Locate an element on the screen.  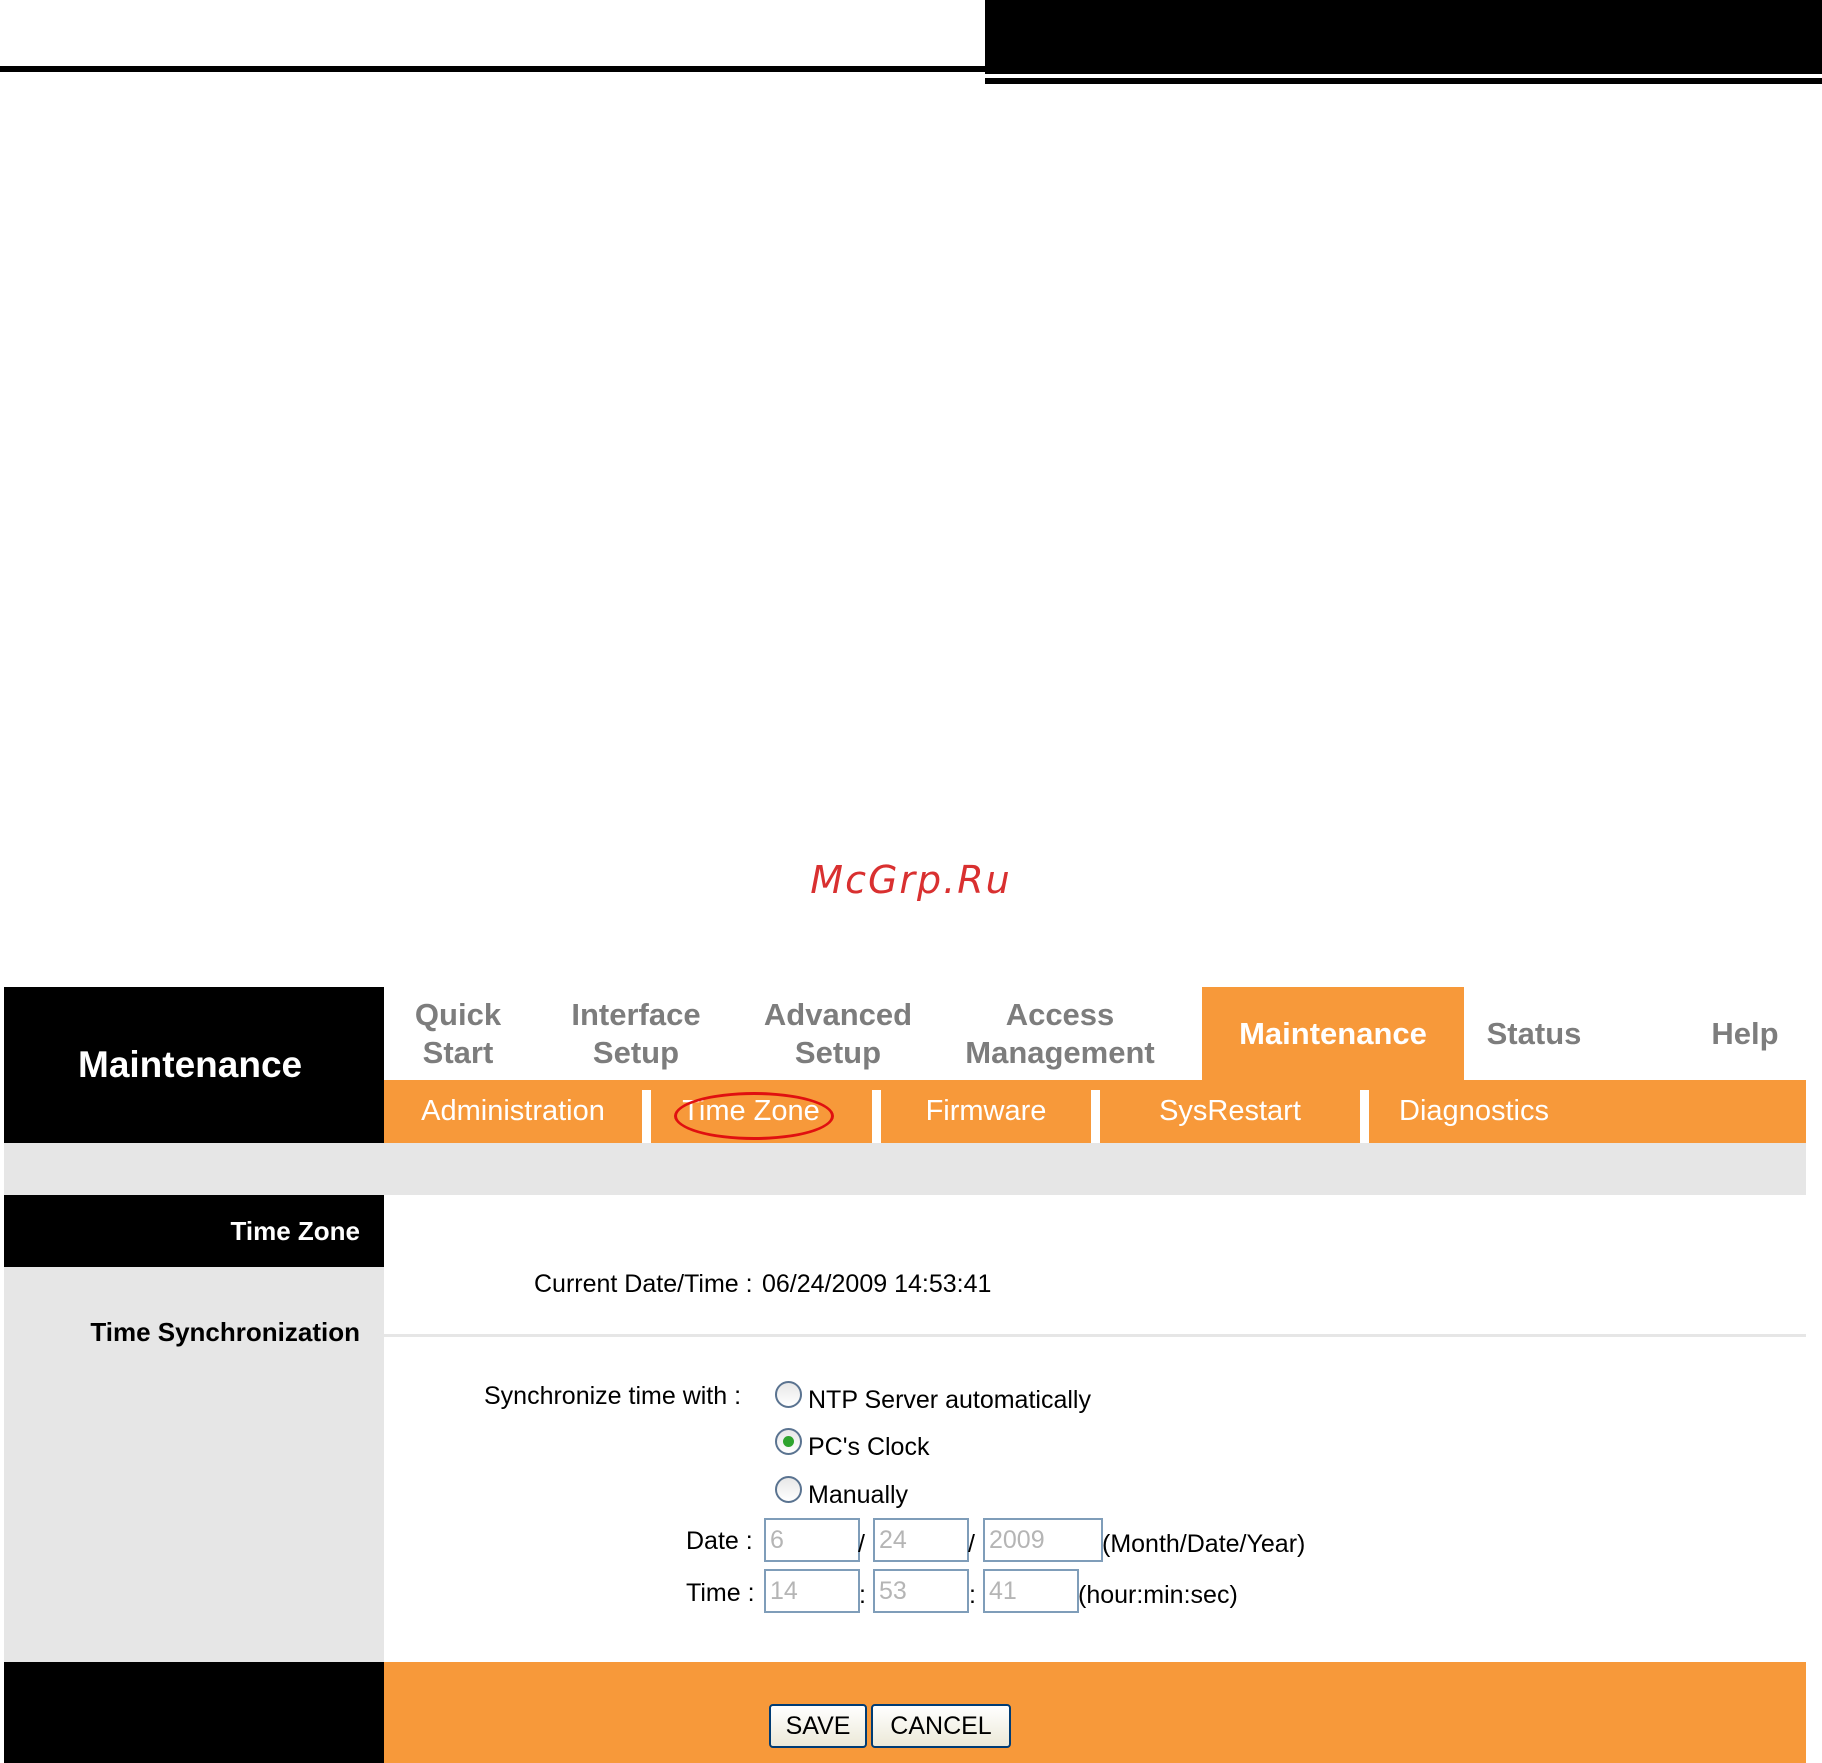
separator-strip is located at coordinates (905, 1169).